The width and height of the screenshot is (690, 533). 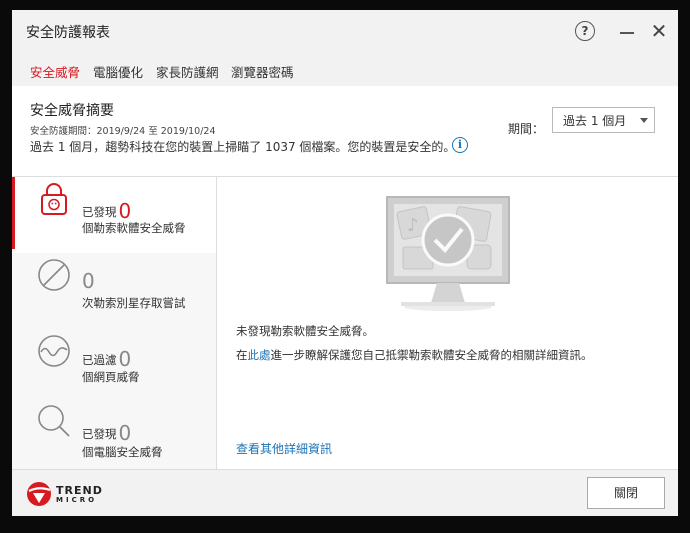 I want to click on close-button: 關閉, so click(x=626, y=493).